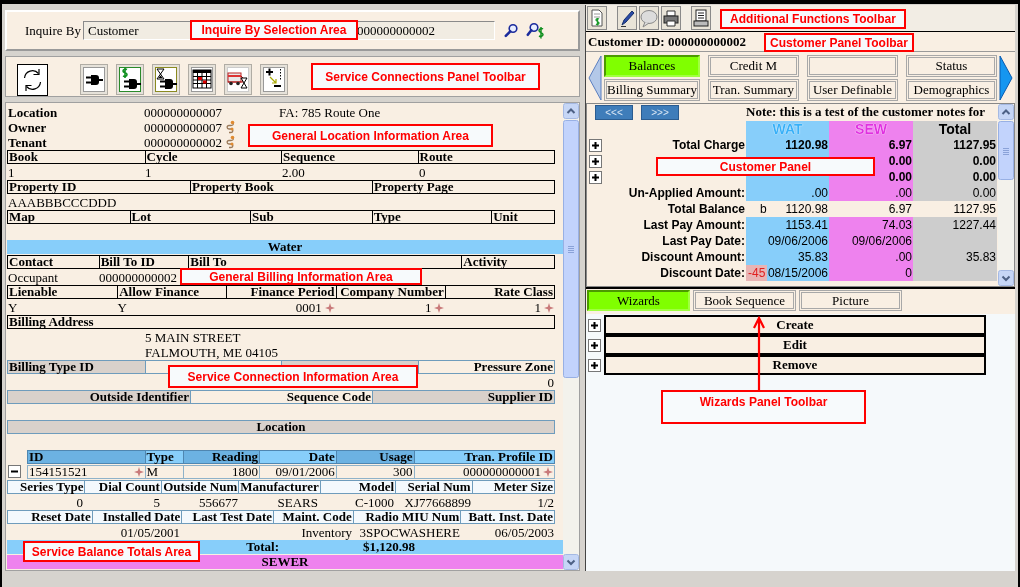 The width and height of the screenshot is (1020, 587). What do you see at coordinates (23, 157) in the screenshot?
I see `column-header: Book` at bounding box center [23, 157].